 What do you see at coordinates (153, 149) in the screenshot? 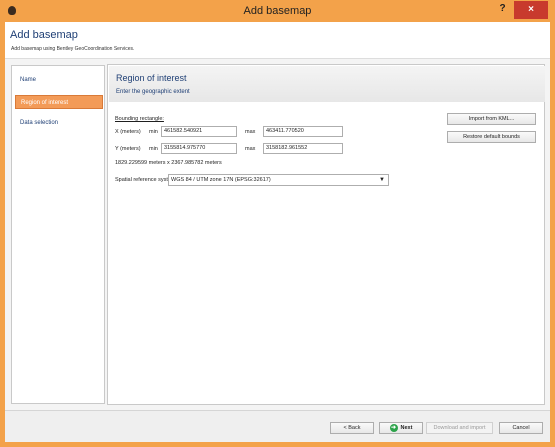
I see `y-min-label: min` at bounding box center [153, 149].